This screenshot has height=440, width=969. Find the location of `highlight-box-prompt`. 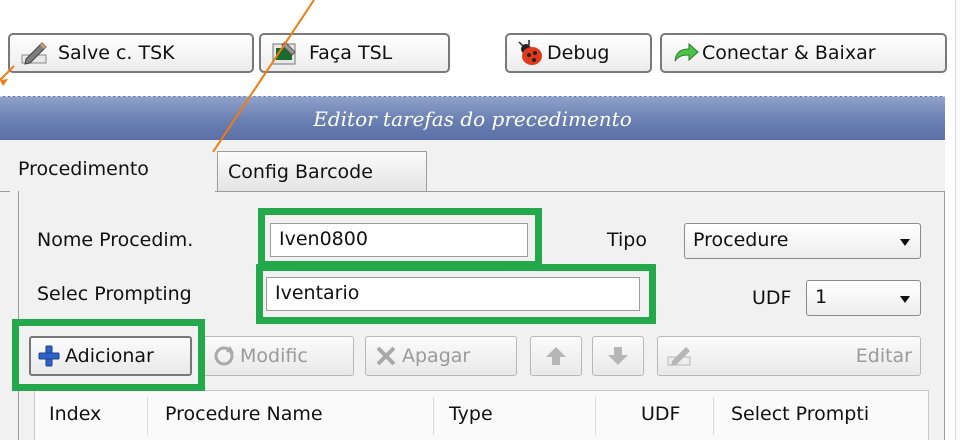

highlight-box-prompt is located at coordinates (456, 294).